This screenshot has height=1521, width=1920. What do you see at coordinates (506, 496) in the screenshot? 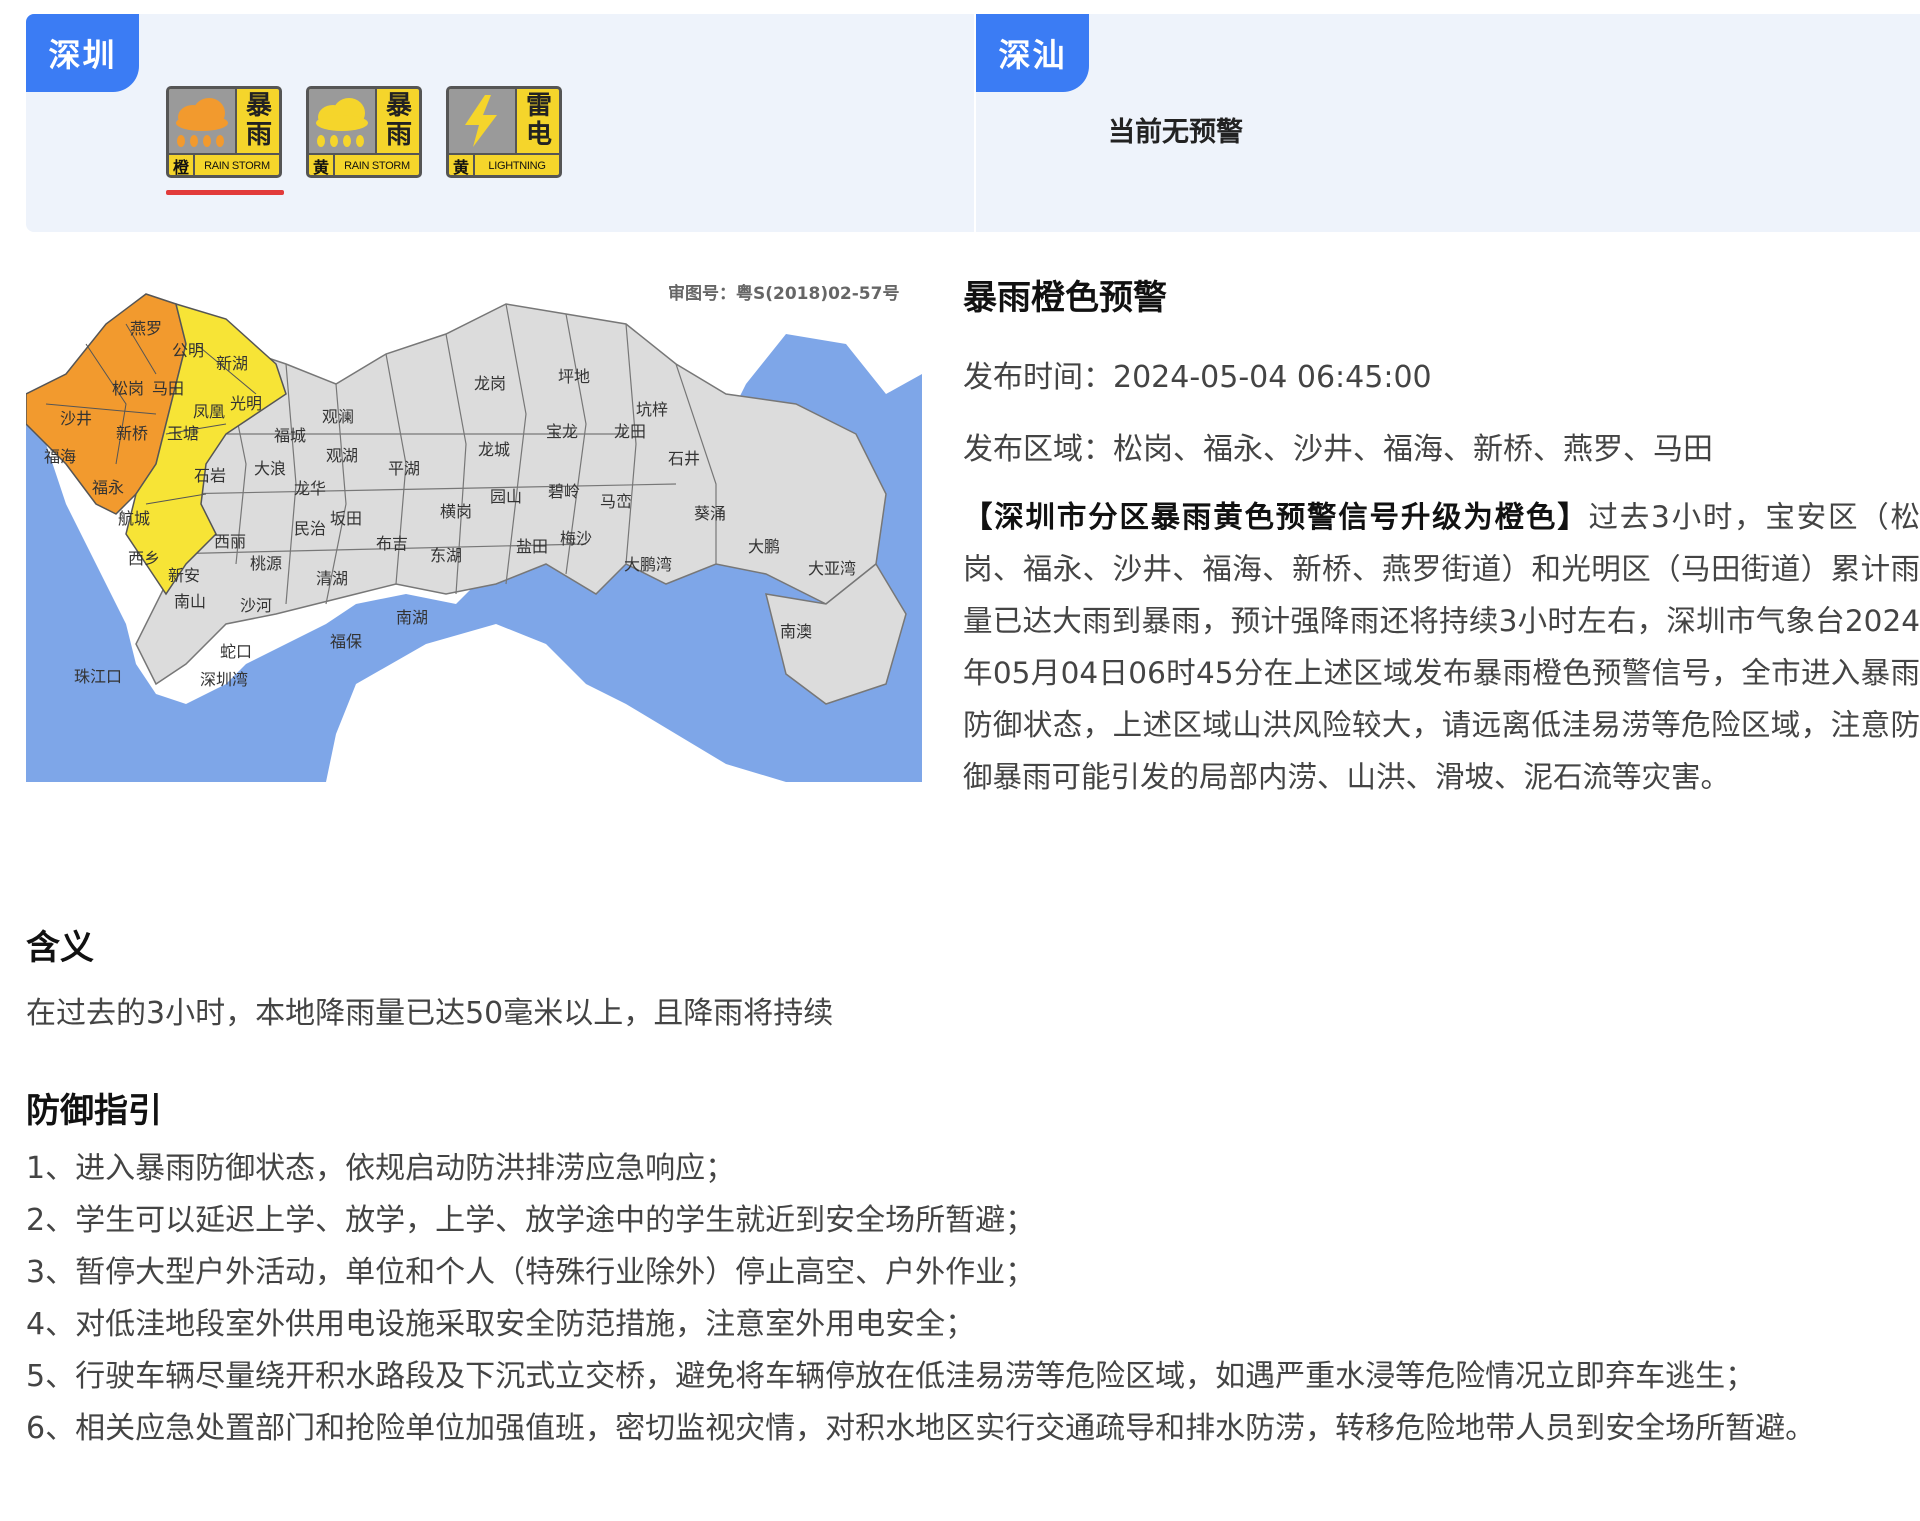
I see `map-label: 园山` at bounding box center [506, 496].